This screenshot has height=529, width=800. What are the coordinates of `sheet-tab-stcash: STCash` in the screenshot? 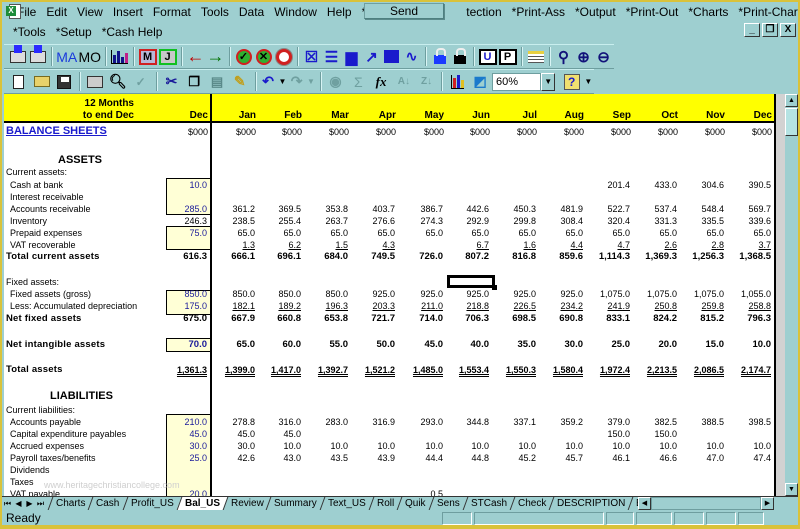 It's located at (488, 503).